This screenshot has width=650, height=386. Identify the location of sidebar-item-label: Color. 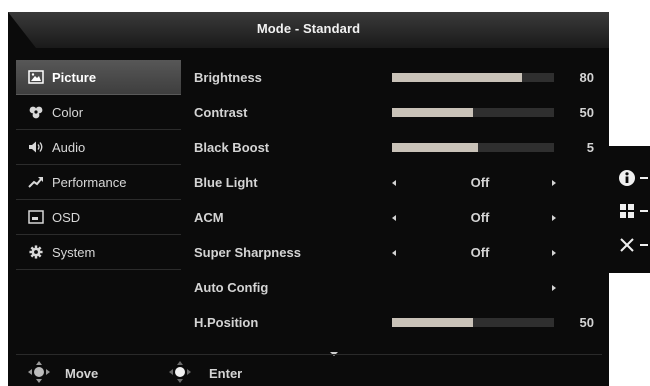
(68, 112).